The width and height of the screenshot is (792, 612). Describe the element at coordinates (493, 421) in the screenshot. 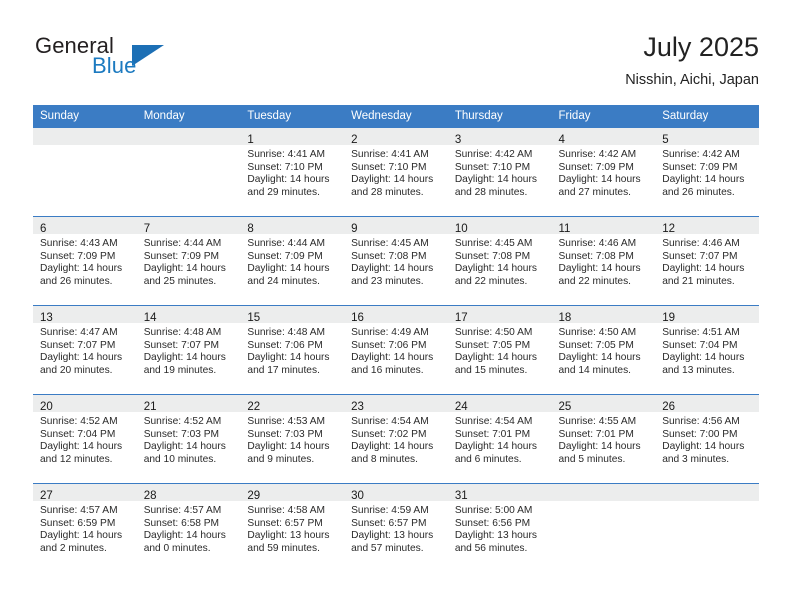

I see `sunrise-text: Sunrise: 4:54 AM` at that location.